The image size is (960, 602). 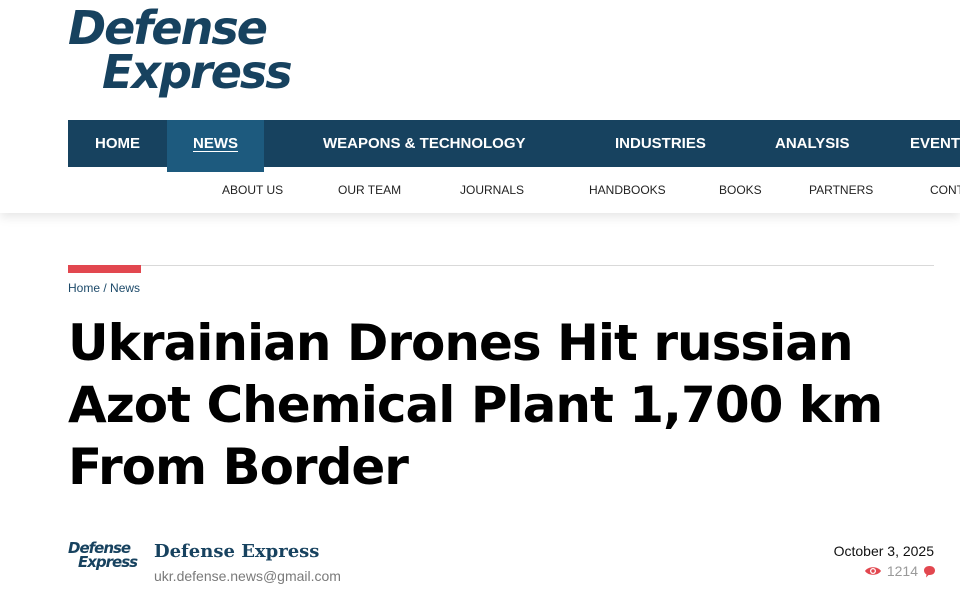 I want to click on logo-line1: Defense, so click(x=168, y=28).